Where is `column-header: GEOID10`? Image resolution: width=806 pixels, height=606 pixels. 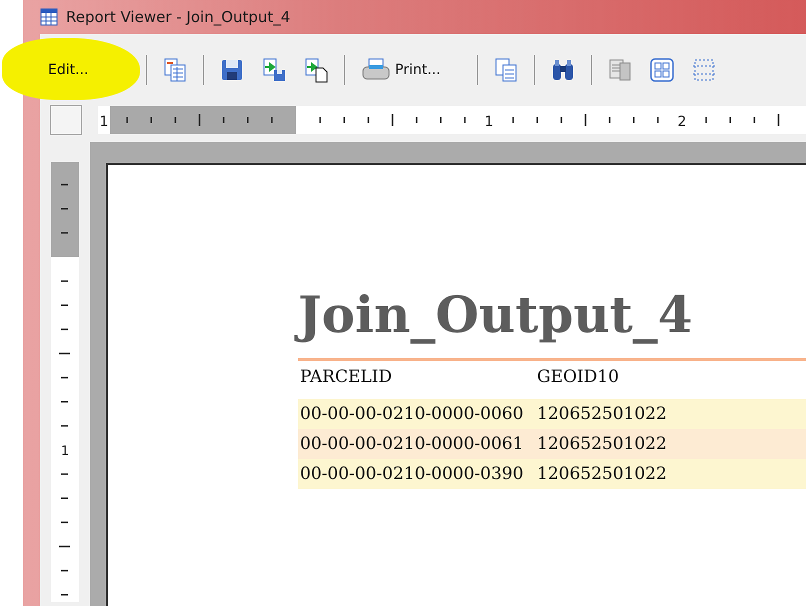 column-header: GEOID10 is located at coordinates (670, 380).